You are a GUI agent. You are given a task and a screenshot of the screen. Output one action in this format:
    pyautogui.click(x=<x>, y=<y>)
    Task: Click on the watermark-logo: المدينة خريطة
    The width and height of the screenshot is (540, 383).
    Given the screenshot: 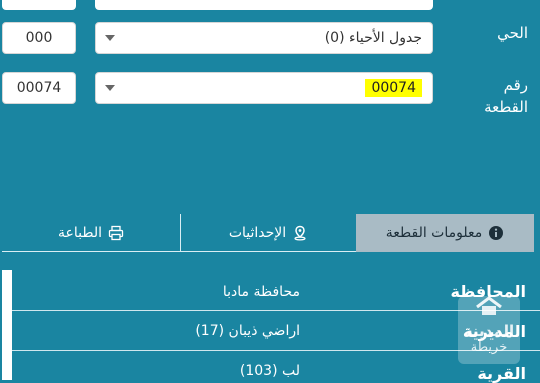 What is the action you would take?
    pyautogui.click(x=489, y=330)
    